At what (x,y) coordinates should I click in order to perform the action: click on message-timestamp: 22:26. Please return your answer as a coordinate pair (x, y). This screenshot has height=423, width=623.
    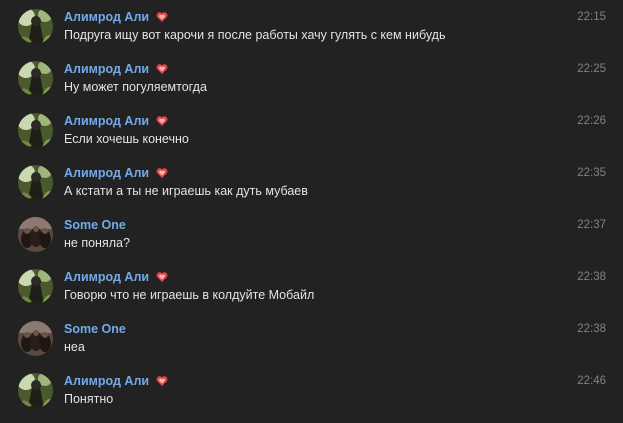
    Looking at the image, I should click on (591, 121).